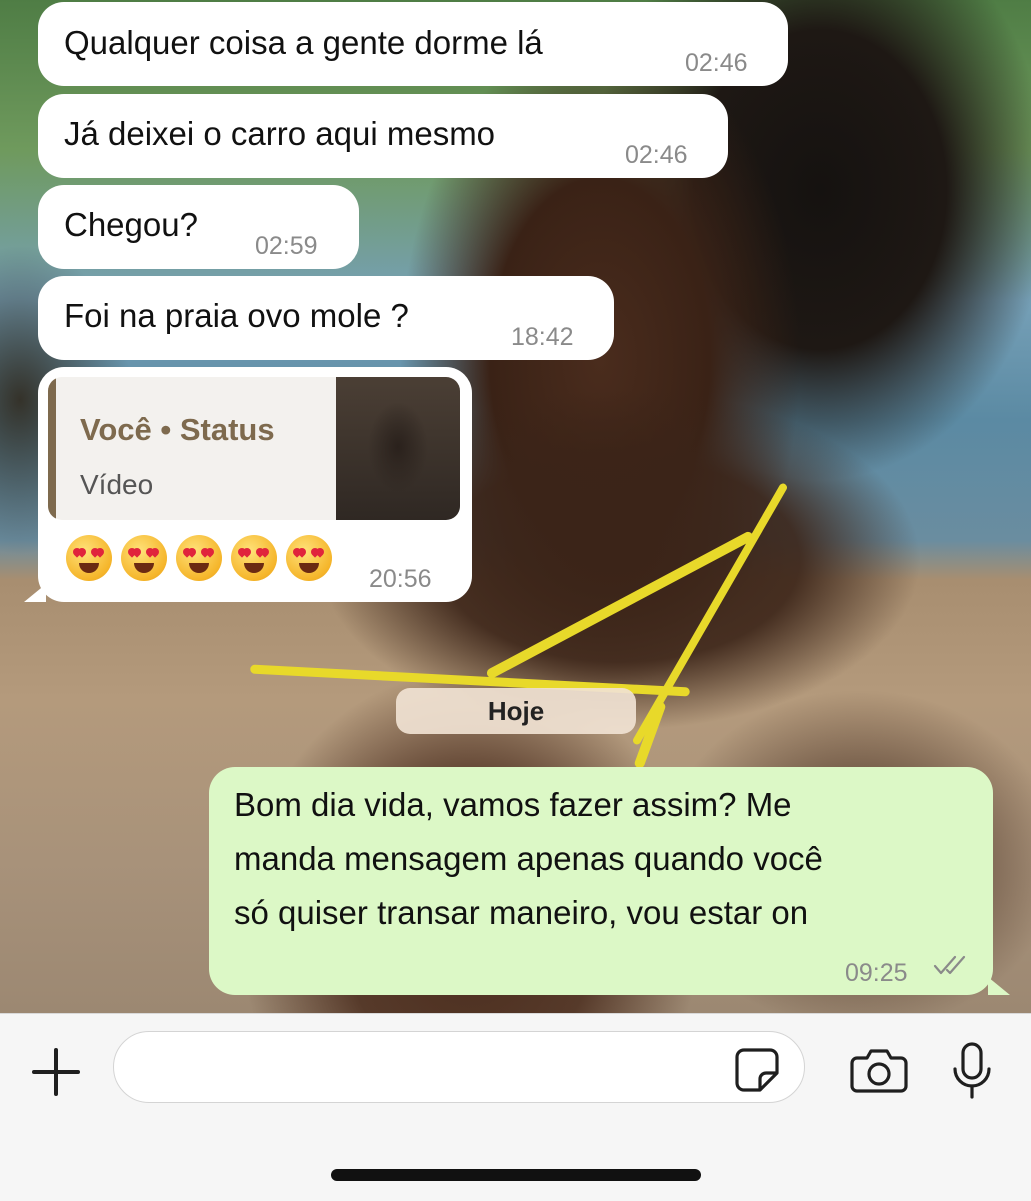  Describe the element at coordinates (949, 965) in the screenshot. I see `double-check-icon` at that location.